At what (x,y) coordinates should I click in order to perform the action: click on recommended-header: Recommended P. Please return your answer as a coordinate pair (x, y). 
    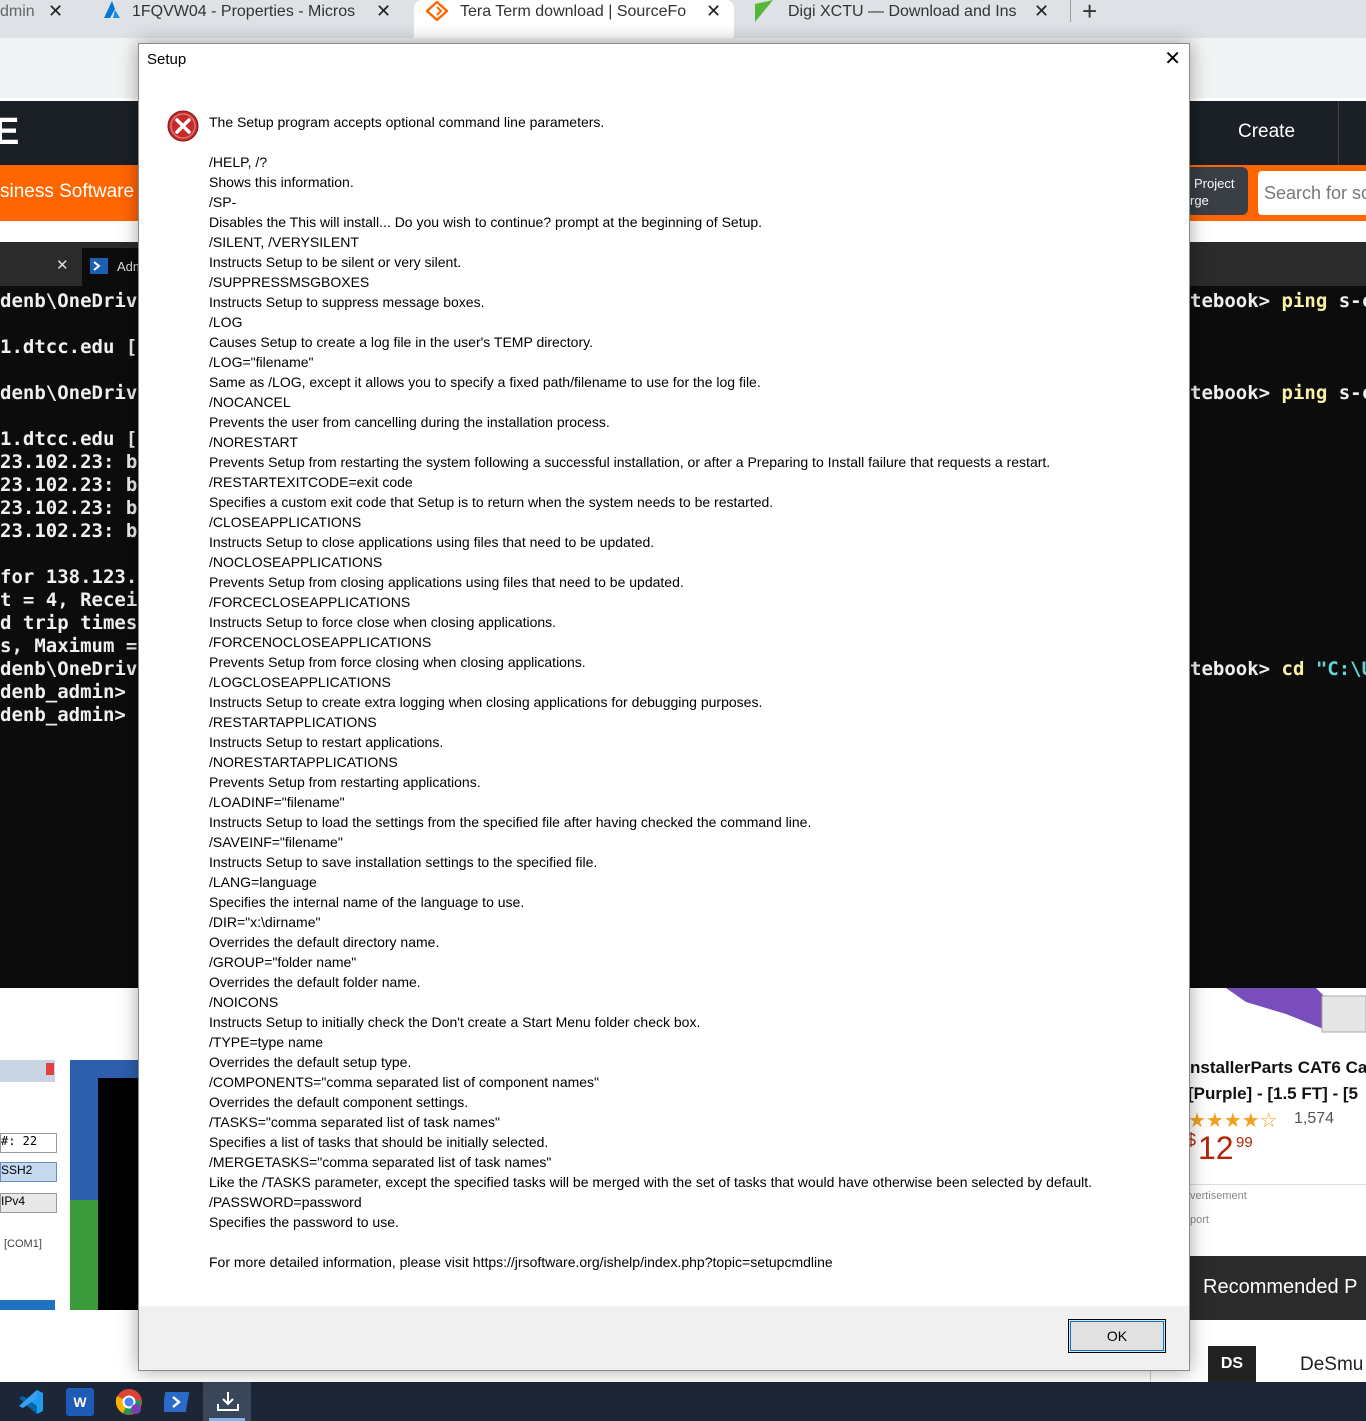
    Looking at the image, I should click on (1278, 1288).